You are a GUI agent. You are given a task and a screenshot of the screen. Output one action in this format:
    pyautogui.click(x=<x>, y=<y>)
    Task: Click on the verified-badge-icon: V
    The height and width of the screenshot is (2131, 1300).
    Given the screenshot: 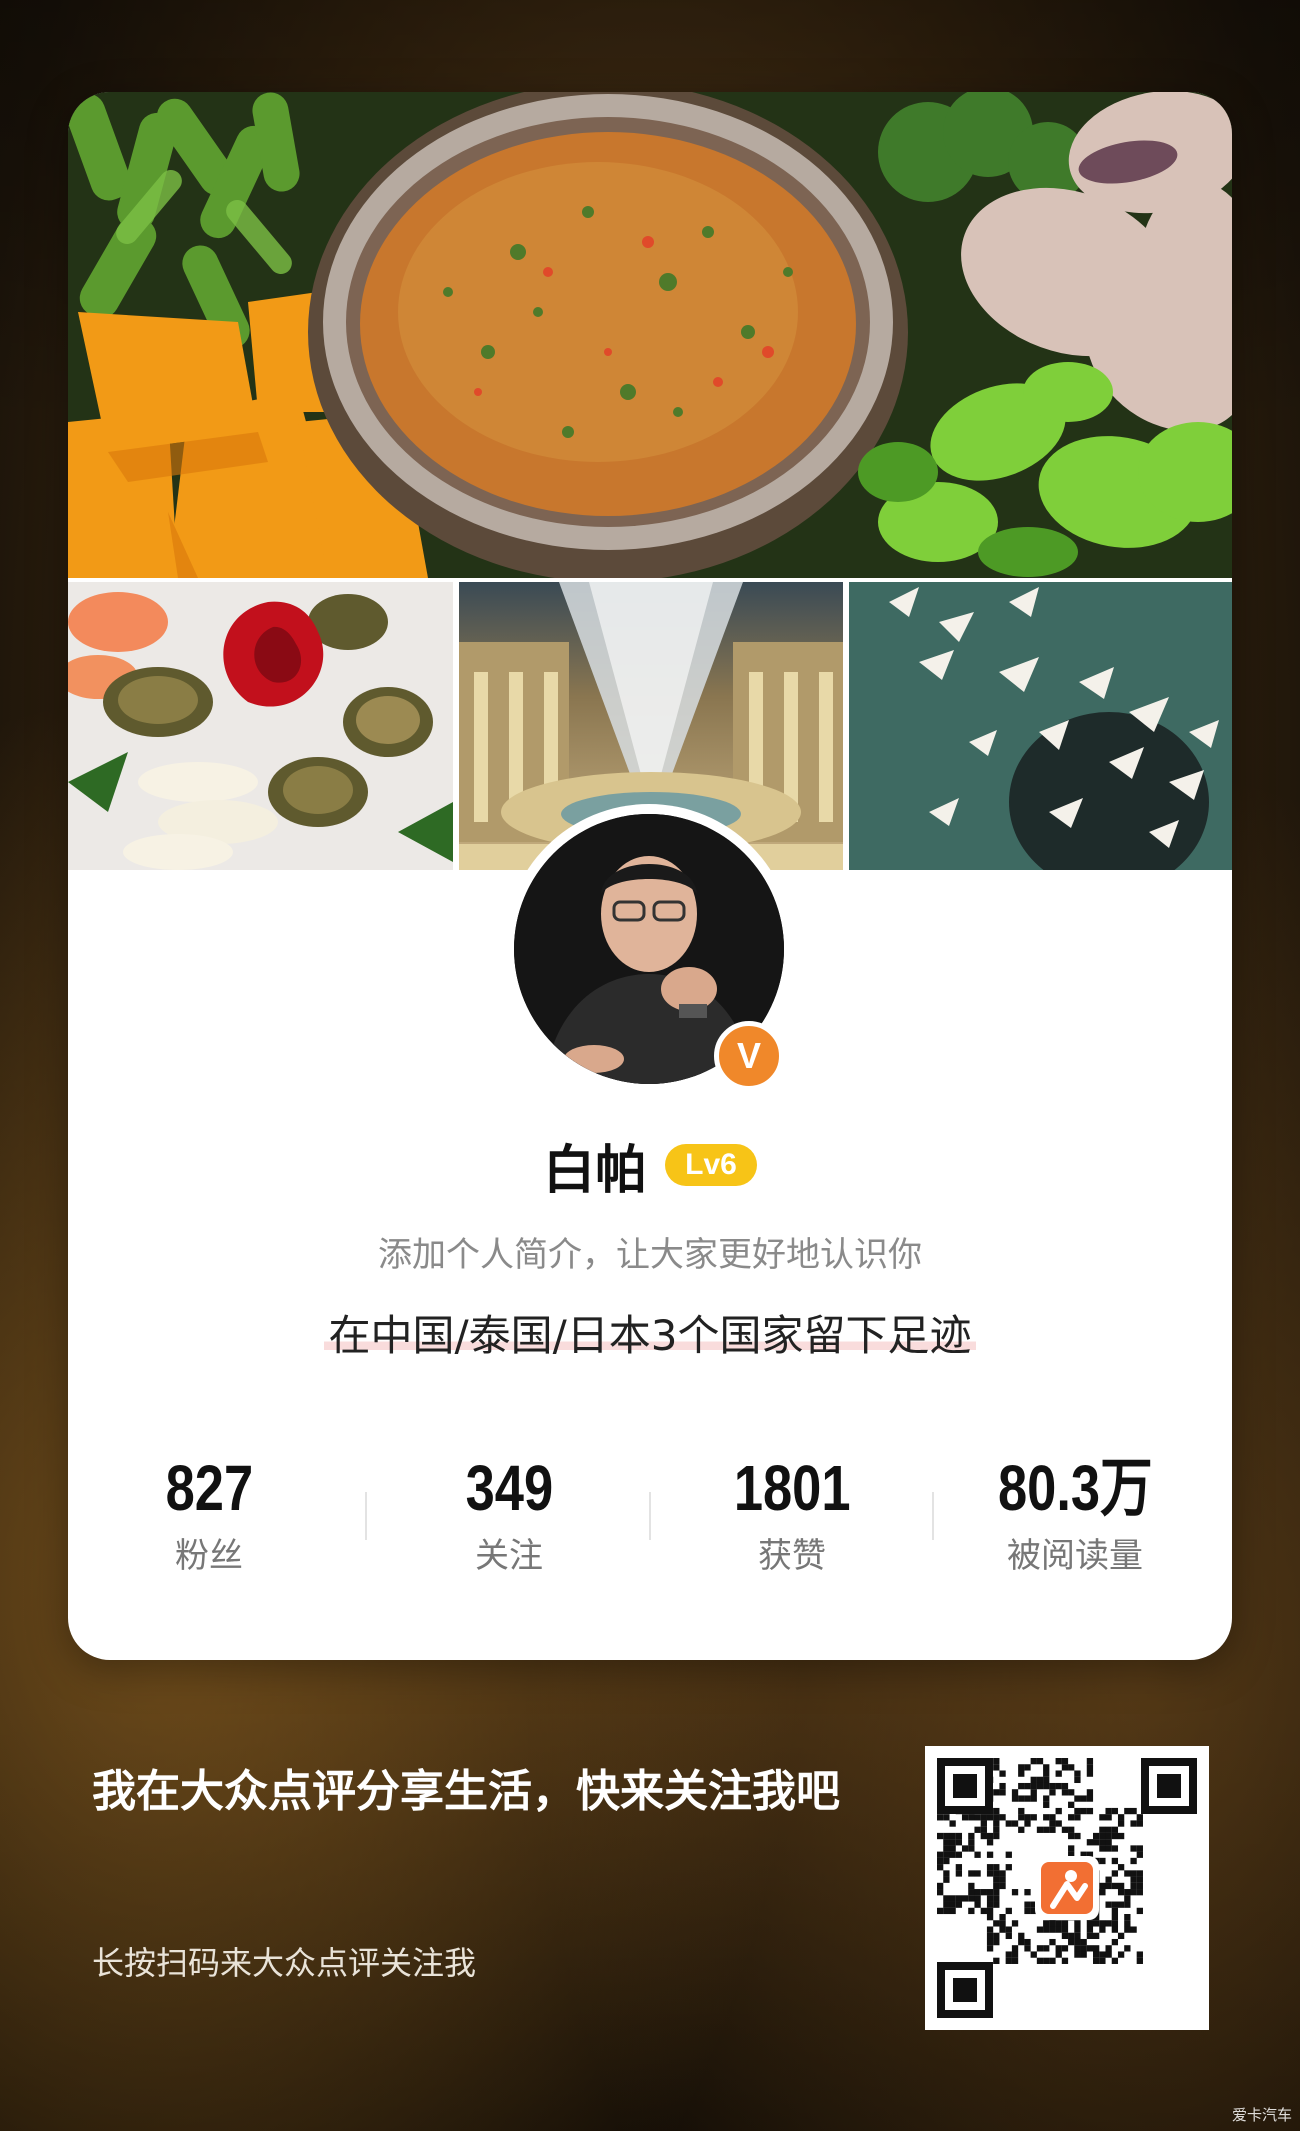 What is the action you would take?
    pyautogui.click(x=749, y=1056)
    